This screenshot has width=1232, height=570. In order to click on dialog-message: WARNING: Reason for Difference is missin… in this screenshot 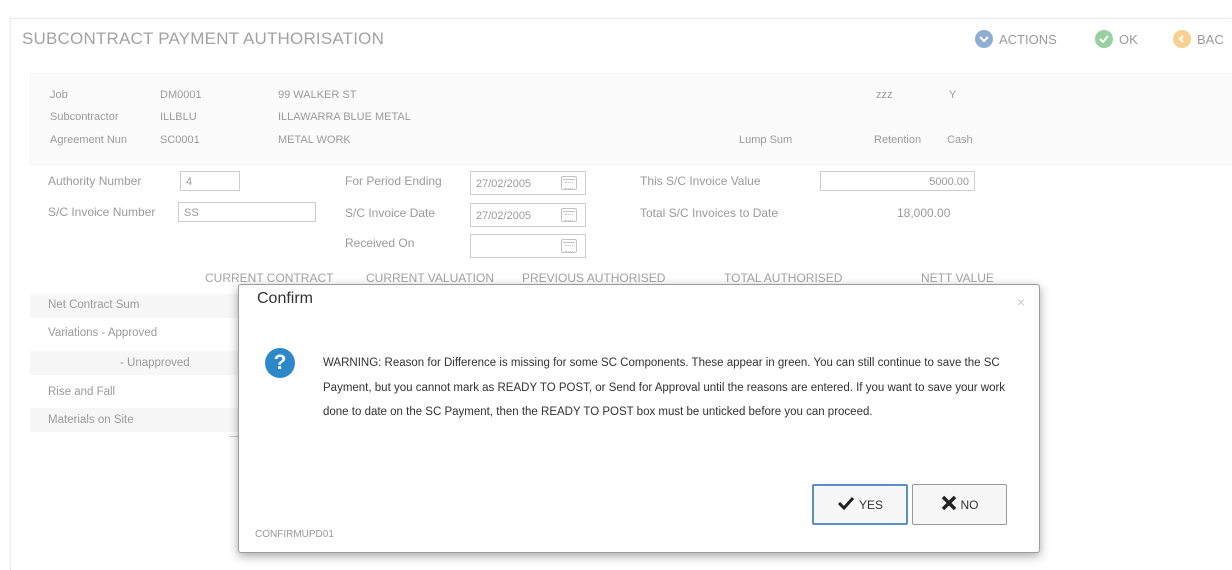, I will do `click(664, 387)`.